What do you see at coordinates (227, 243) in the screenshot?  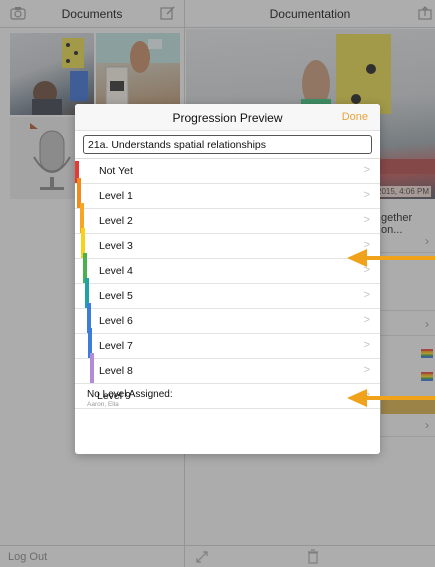 I see `level-row-3: Level 3 >` at bounding box center [227, 243].